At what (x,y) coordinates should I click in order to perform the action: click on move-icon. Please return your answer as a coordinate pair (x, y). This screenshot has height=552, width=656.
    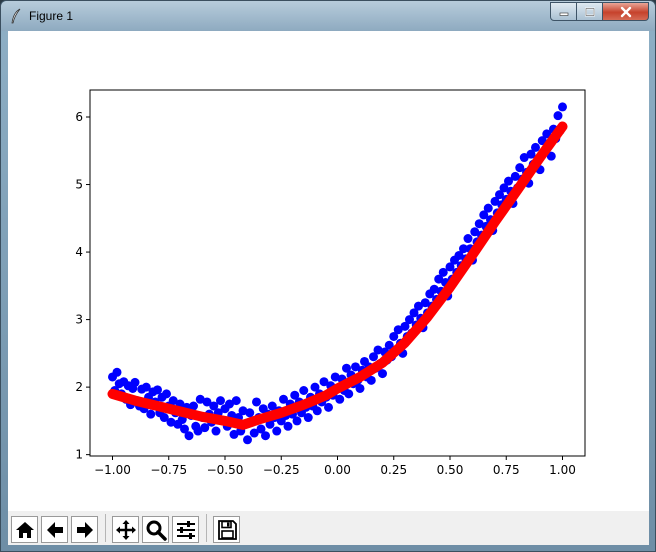
    Looking at the image, I should click on (125, 529).